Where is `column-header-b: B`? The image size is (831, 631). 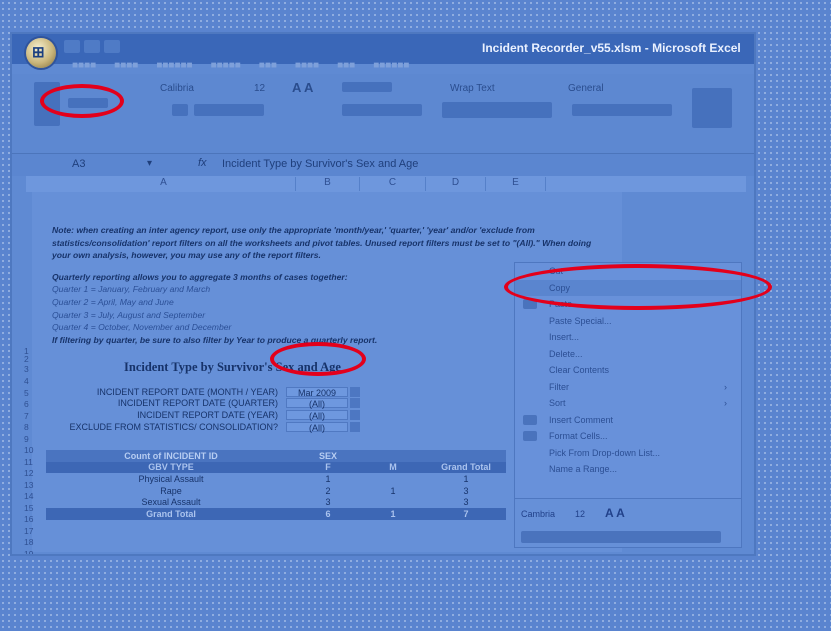 column-header-b: B is located at coordinates (328, 184).